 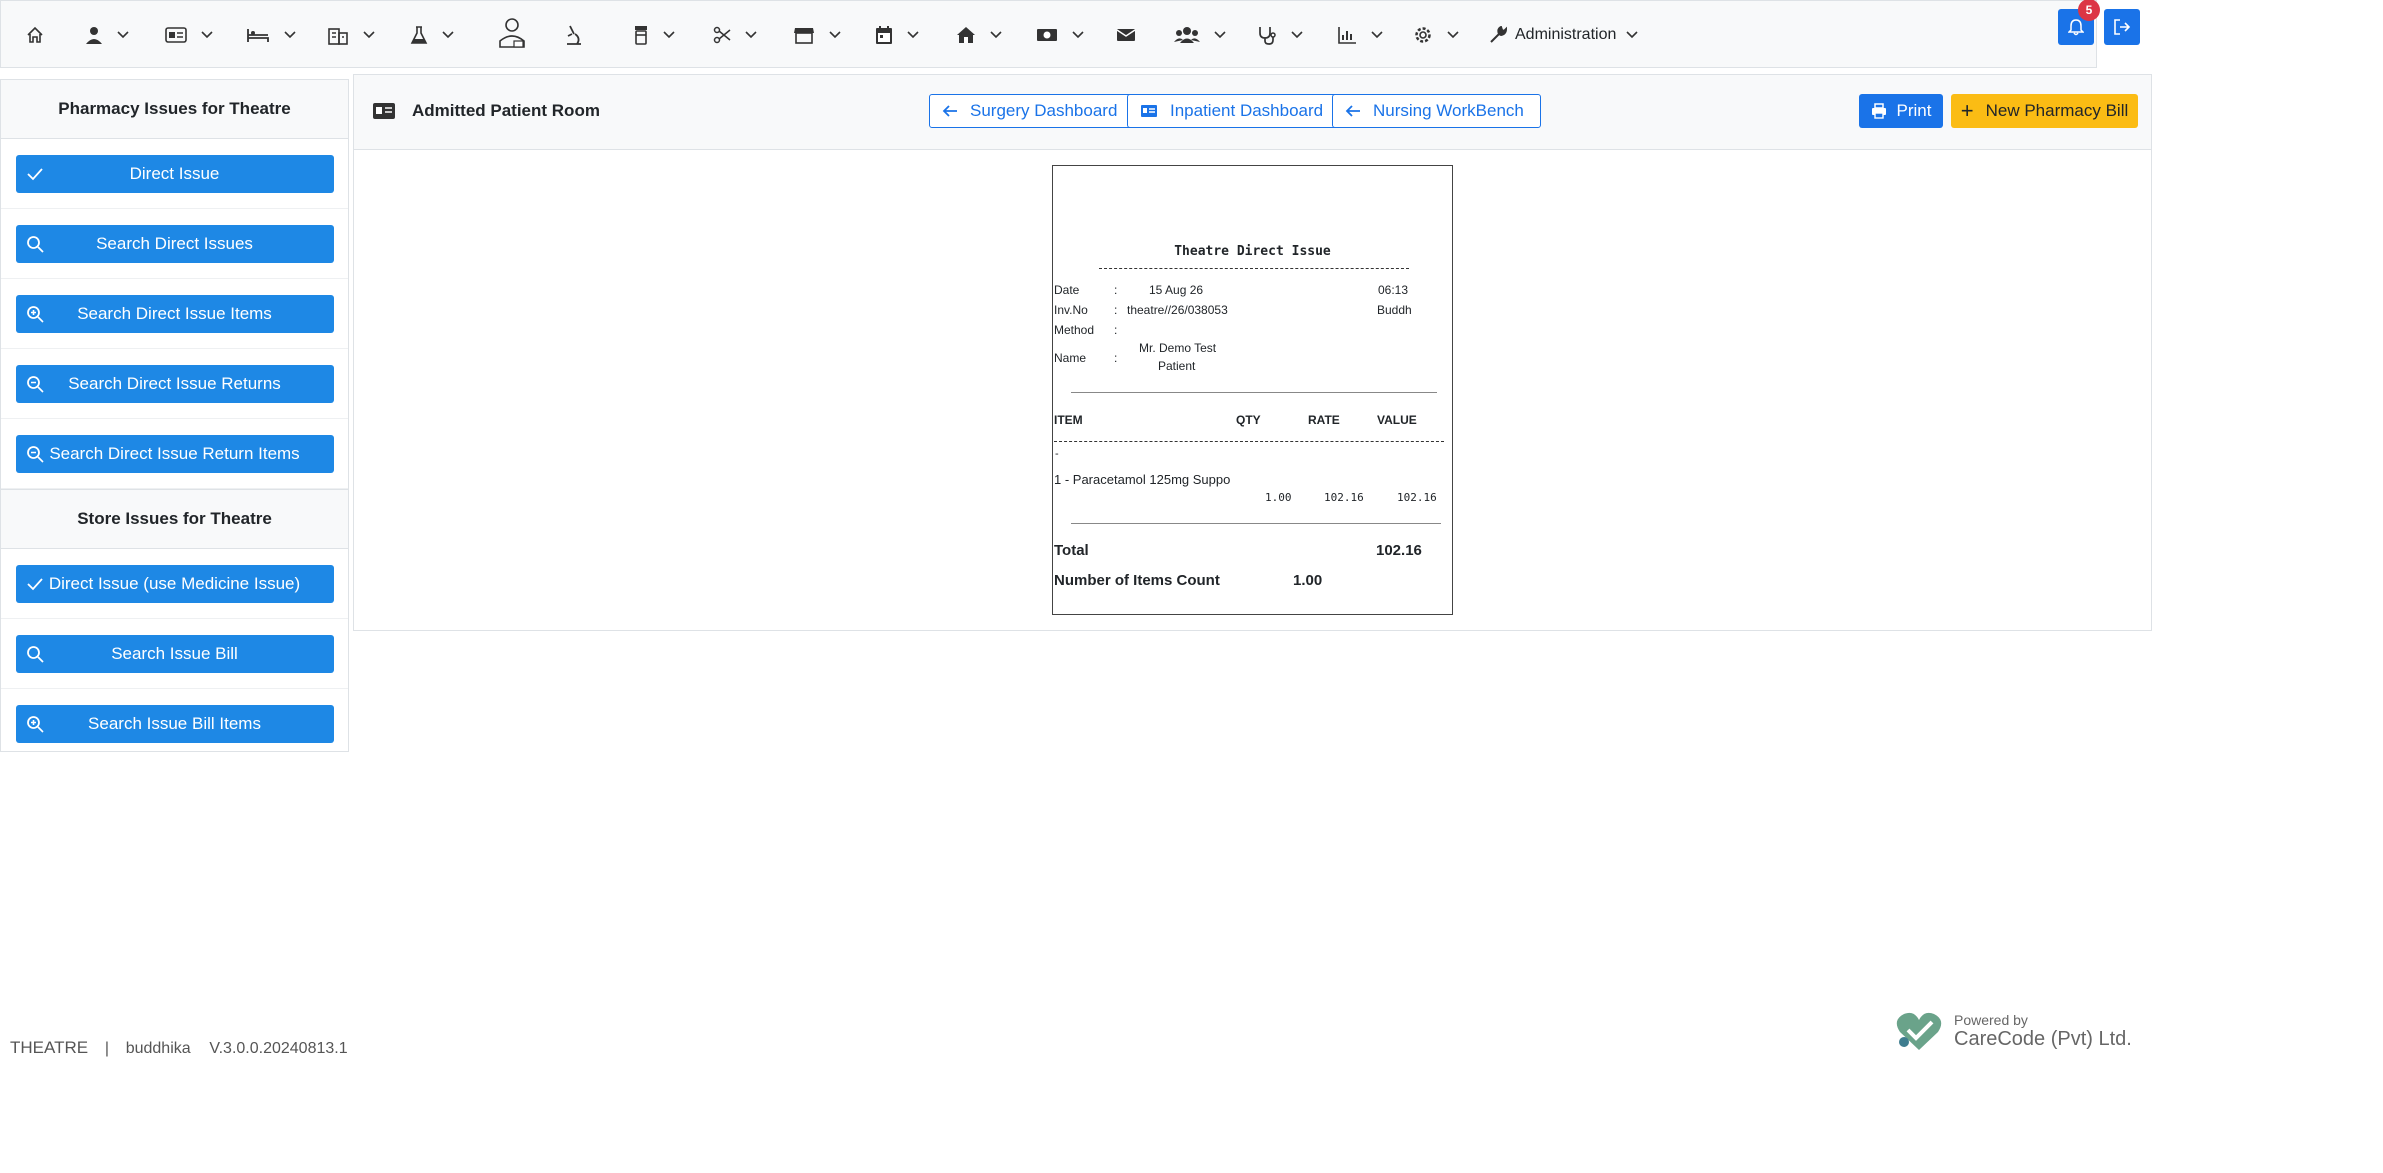 What do you see at coordinates (897, 35) in the screenshot?
I see `nav-appointment-menu` at bounding box center [897, 35].